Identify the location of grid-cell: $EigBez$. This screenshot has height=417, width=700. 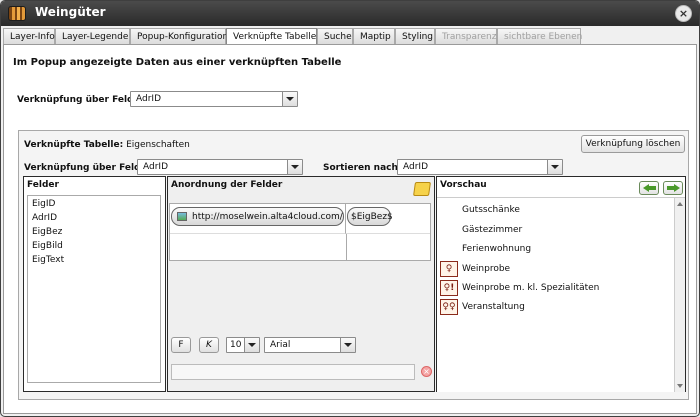
(388, 219).